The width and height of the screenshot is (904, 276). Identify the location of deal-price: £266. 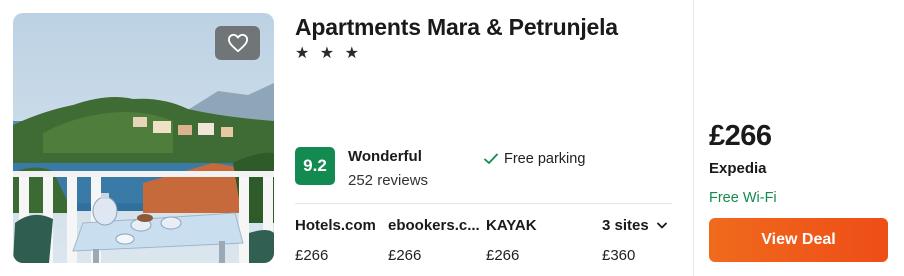
(740, 136).